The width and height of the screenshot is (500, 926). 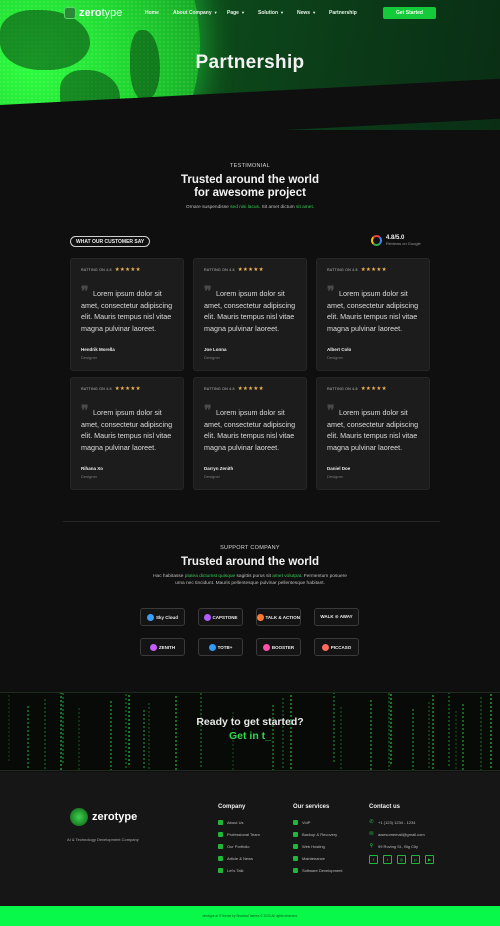 I want to click on location-icon: ⚲, so click(x=371, y=846).